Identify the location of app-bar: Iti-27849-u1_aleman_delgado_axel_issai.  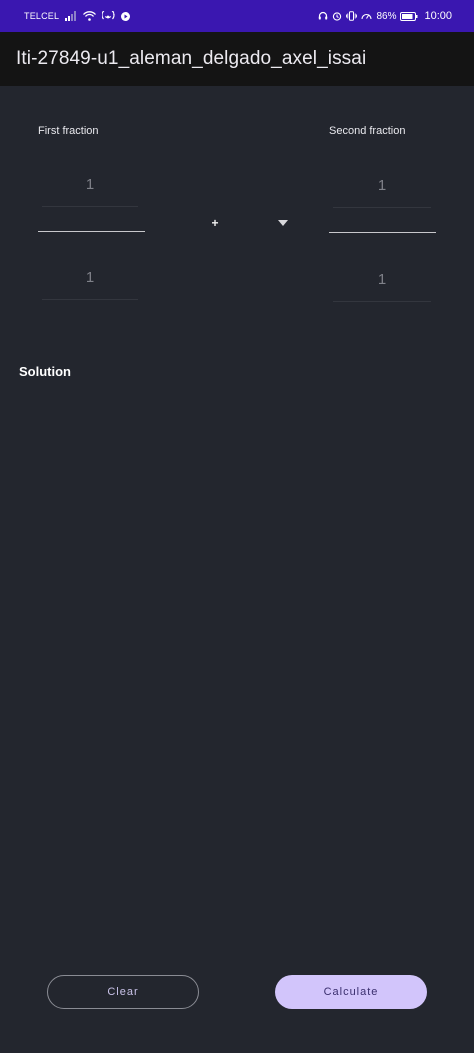
(237, 59).